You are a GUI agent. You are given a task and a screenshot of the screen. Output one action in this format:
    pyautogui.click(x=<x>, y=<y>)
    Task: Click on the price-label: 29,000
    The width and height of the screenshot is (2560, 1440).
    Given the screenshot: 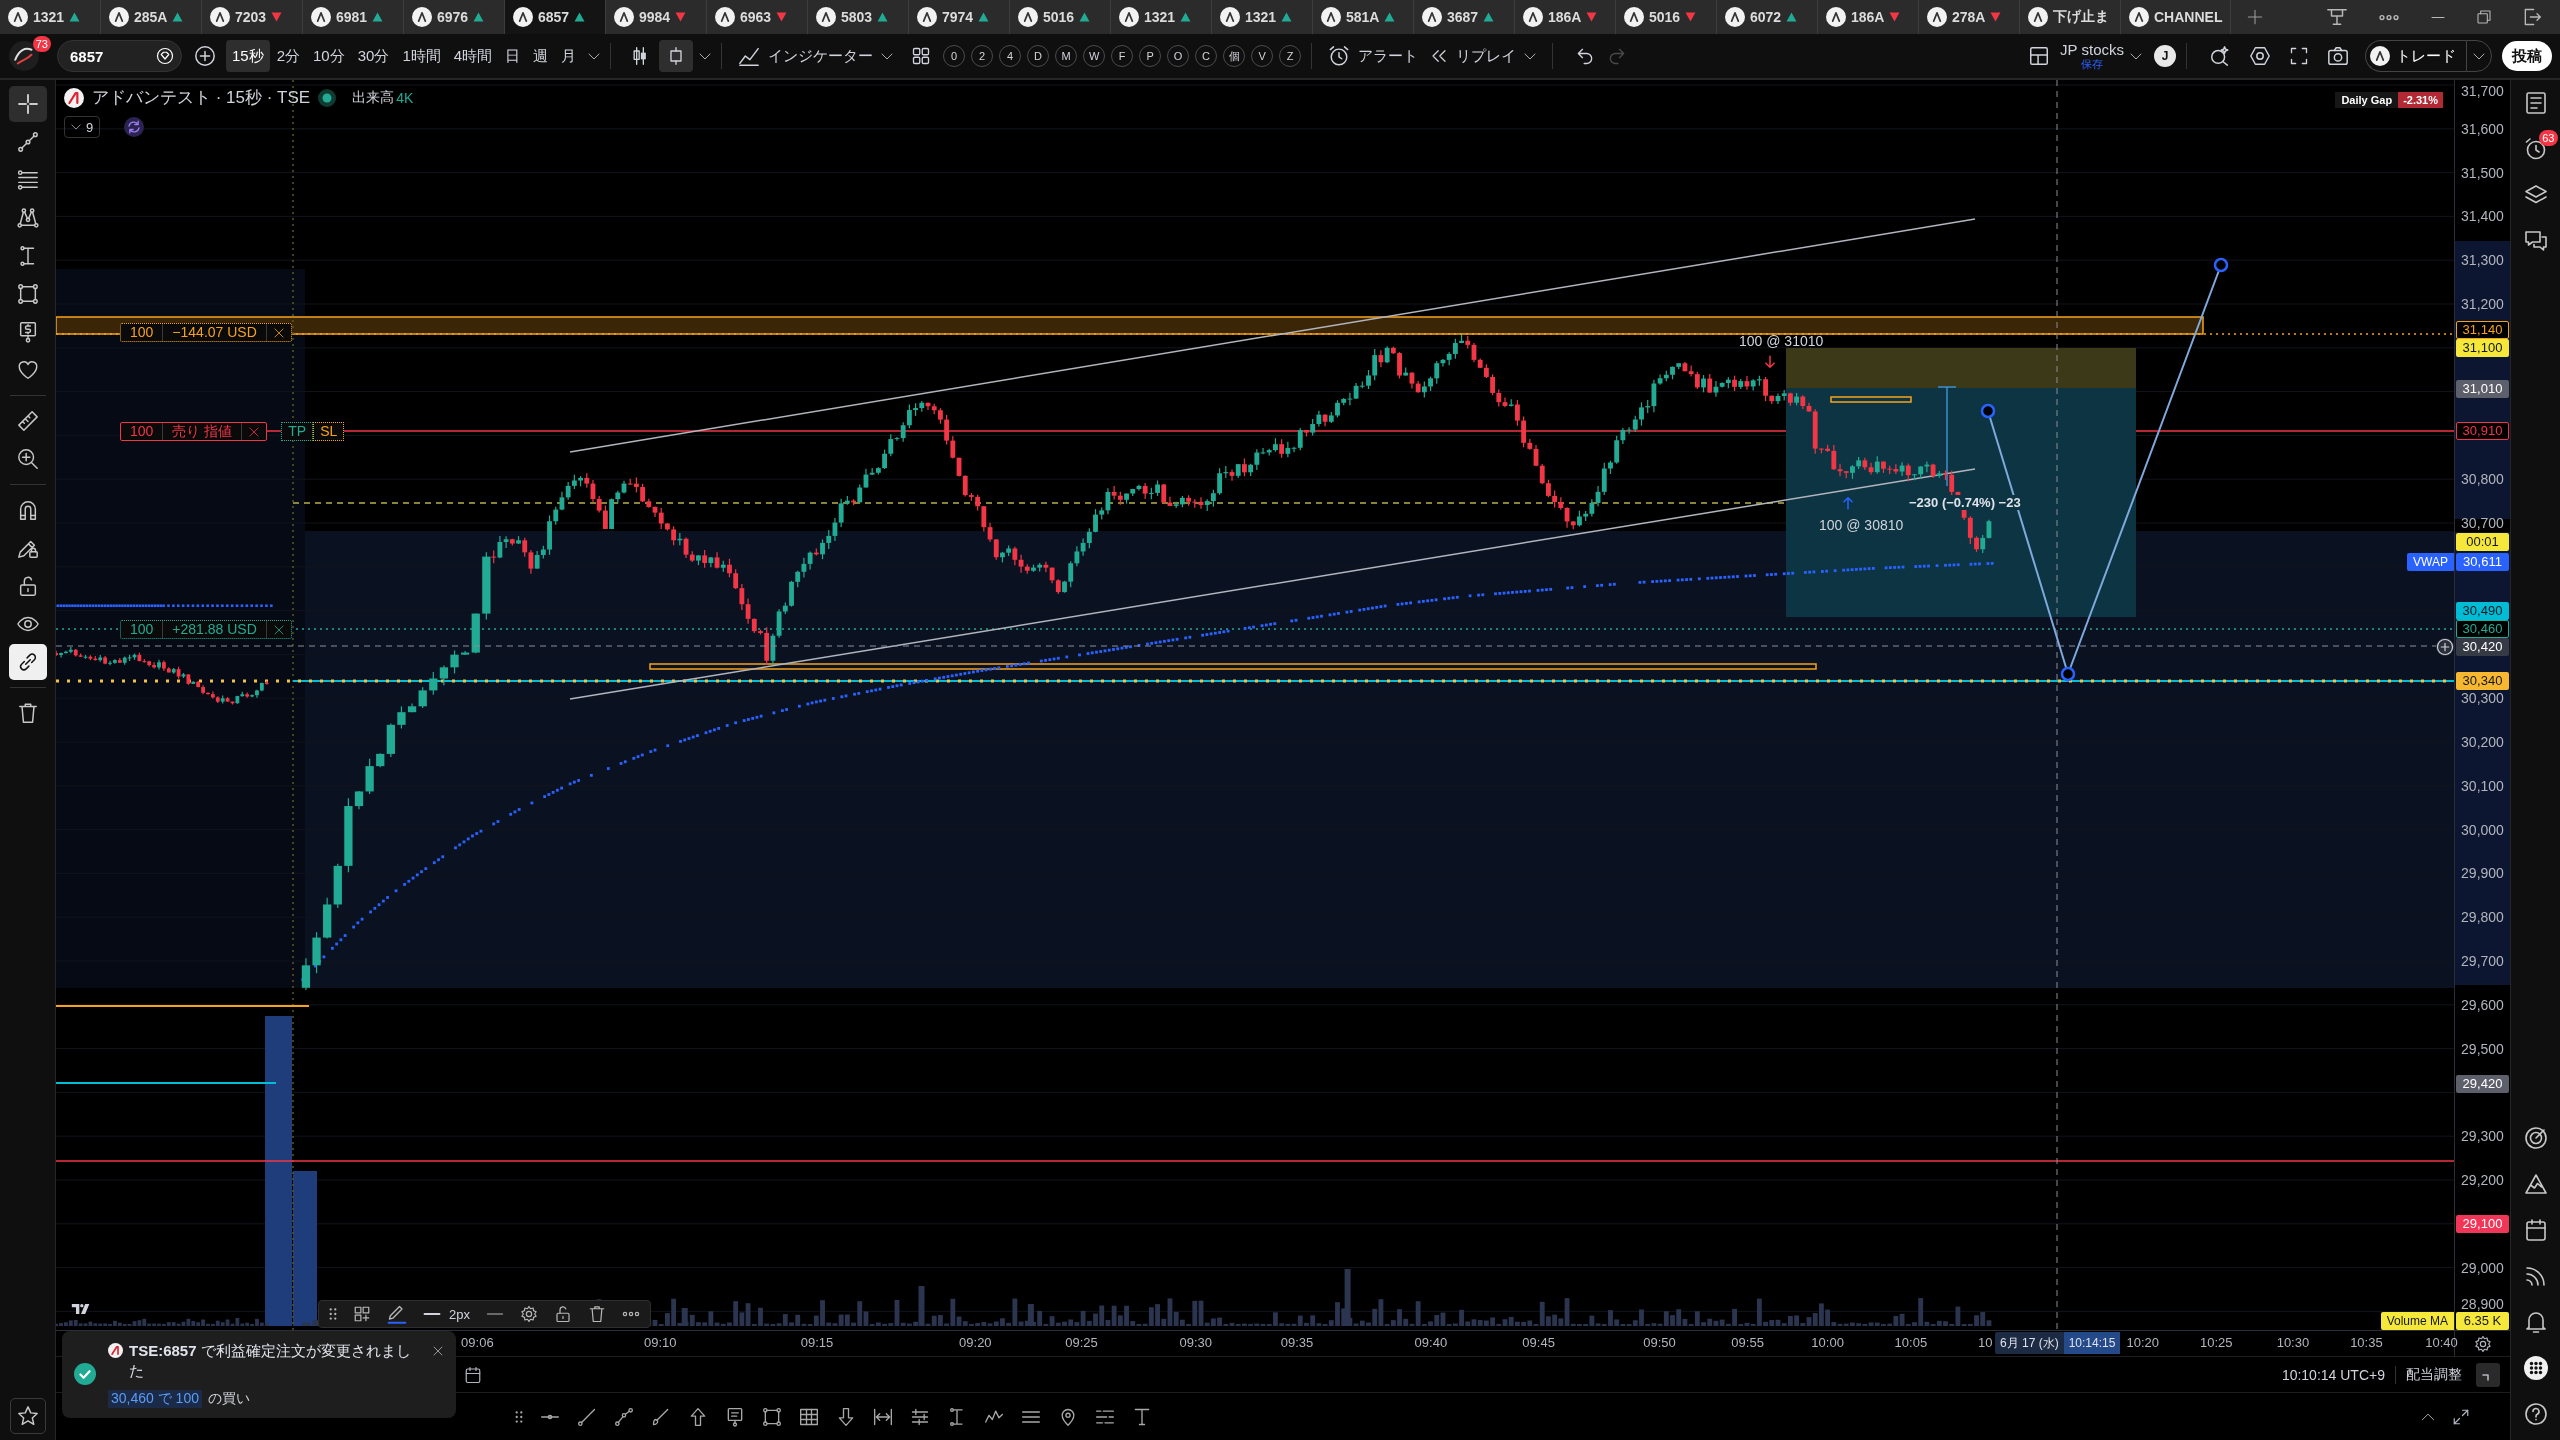 What is the action you would take?
    pyautogui.click(x=2482, y=1267)
    